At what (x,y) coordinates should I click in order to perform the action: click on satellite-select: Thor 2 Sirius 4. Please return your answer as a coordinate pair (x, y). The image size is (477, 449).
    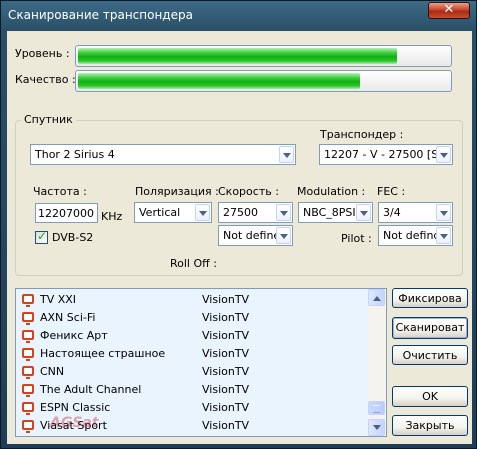
    Looking at the image, I should click on (163, 154).